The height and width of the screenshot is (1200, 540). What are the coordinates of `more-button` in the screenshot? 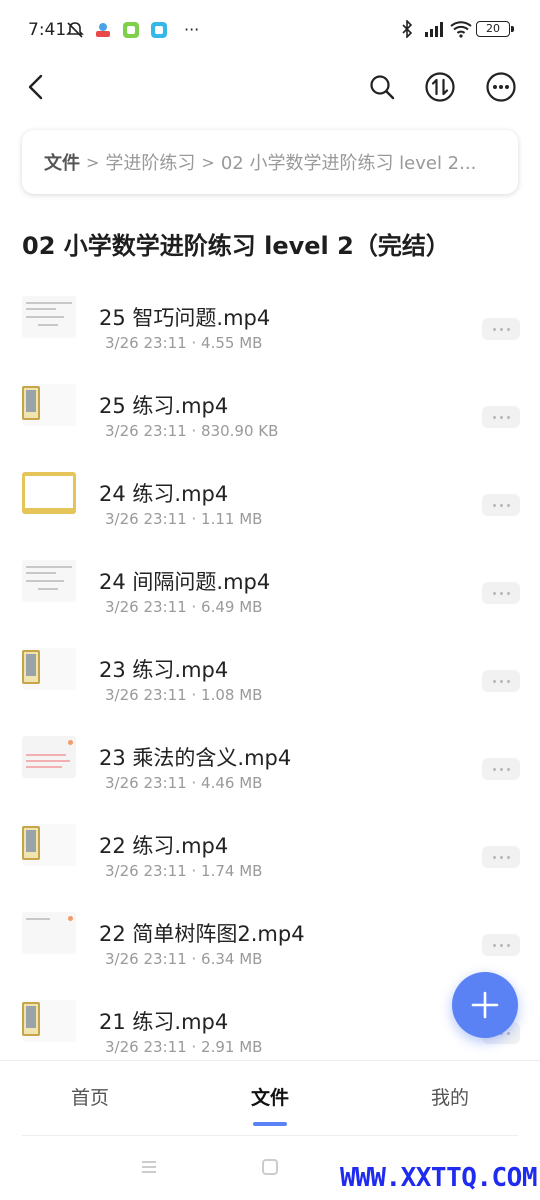 It's located at (501, 87).